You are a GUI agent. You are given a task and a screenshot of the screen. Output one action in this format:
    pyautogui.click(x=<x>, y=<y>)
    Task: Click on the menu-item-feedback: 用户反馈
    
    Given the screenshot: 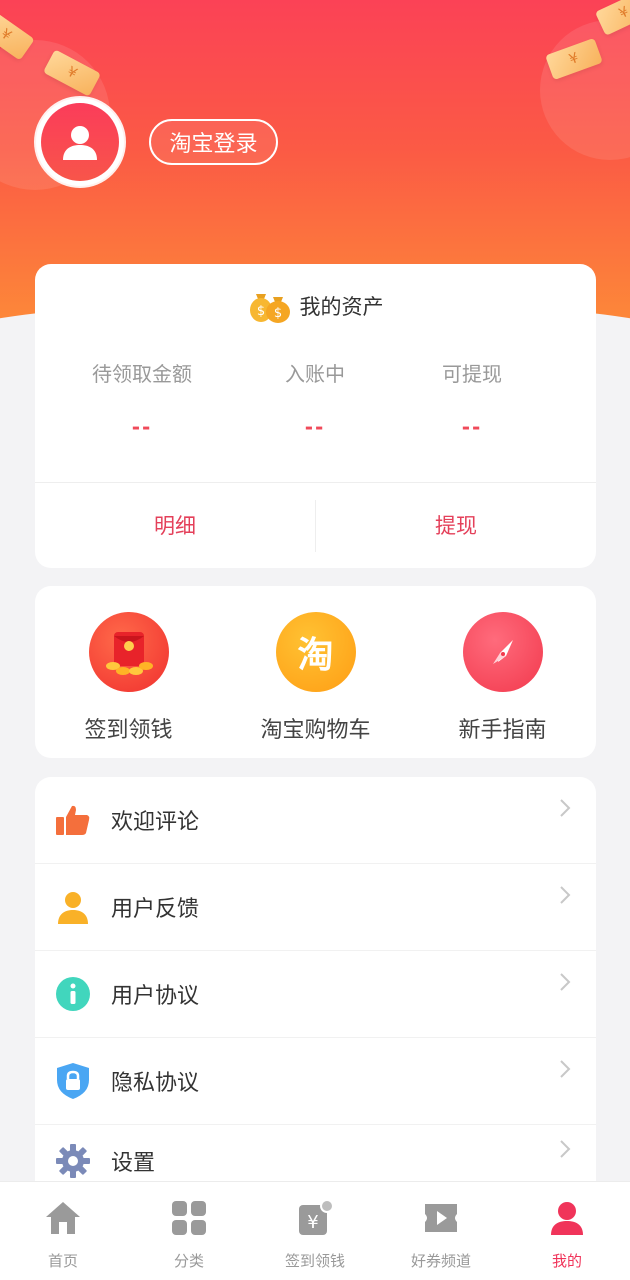 What is the action you would take?
    pyautogui.click(x=315, y=907)
    